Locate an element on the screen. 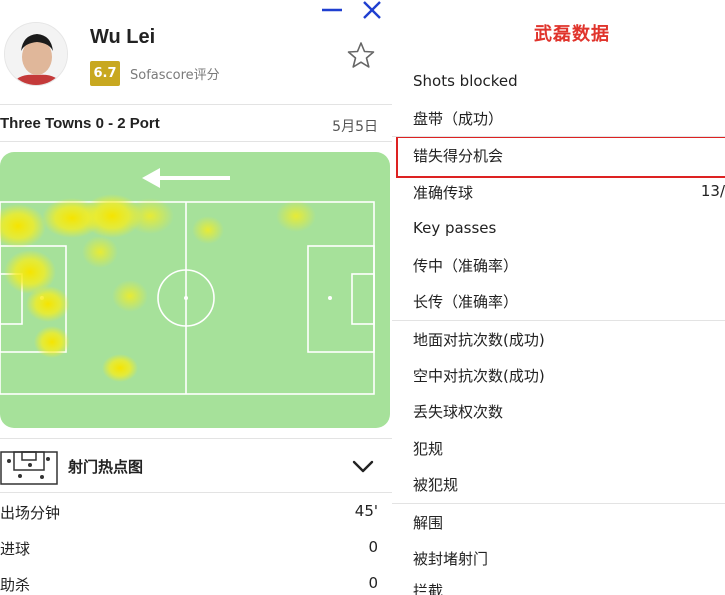 The width and height of the screenshot is (725, 595). stat-item: 盘带（成功） is located at coordinates (458, 119).